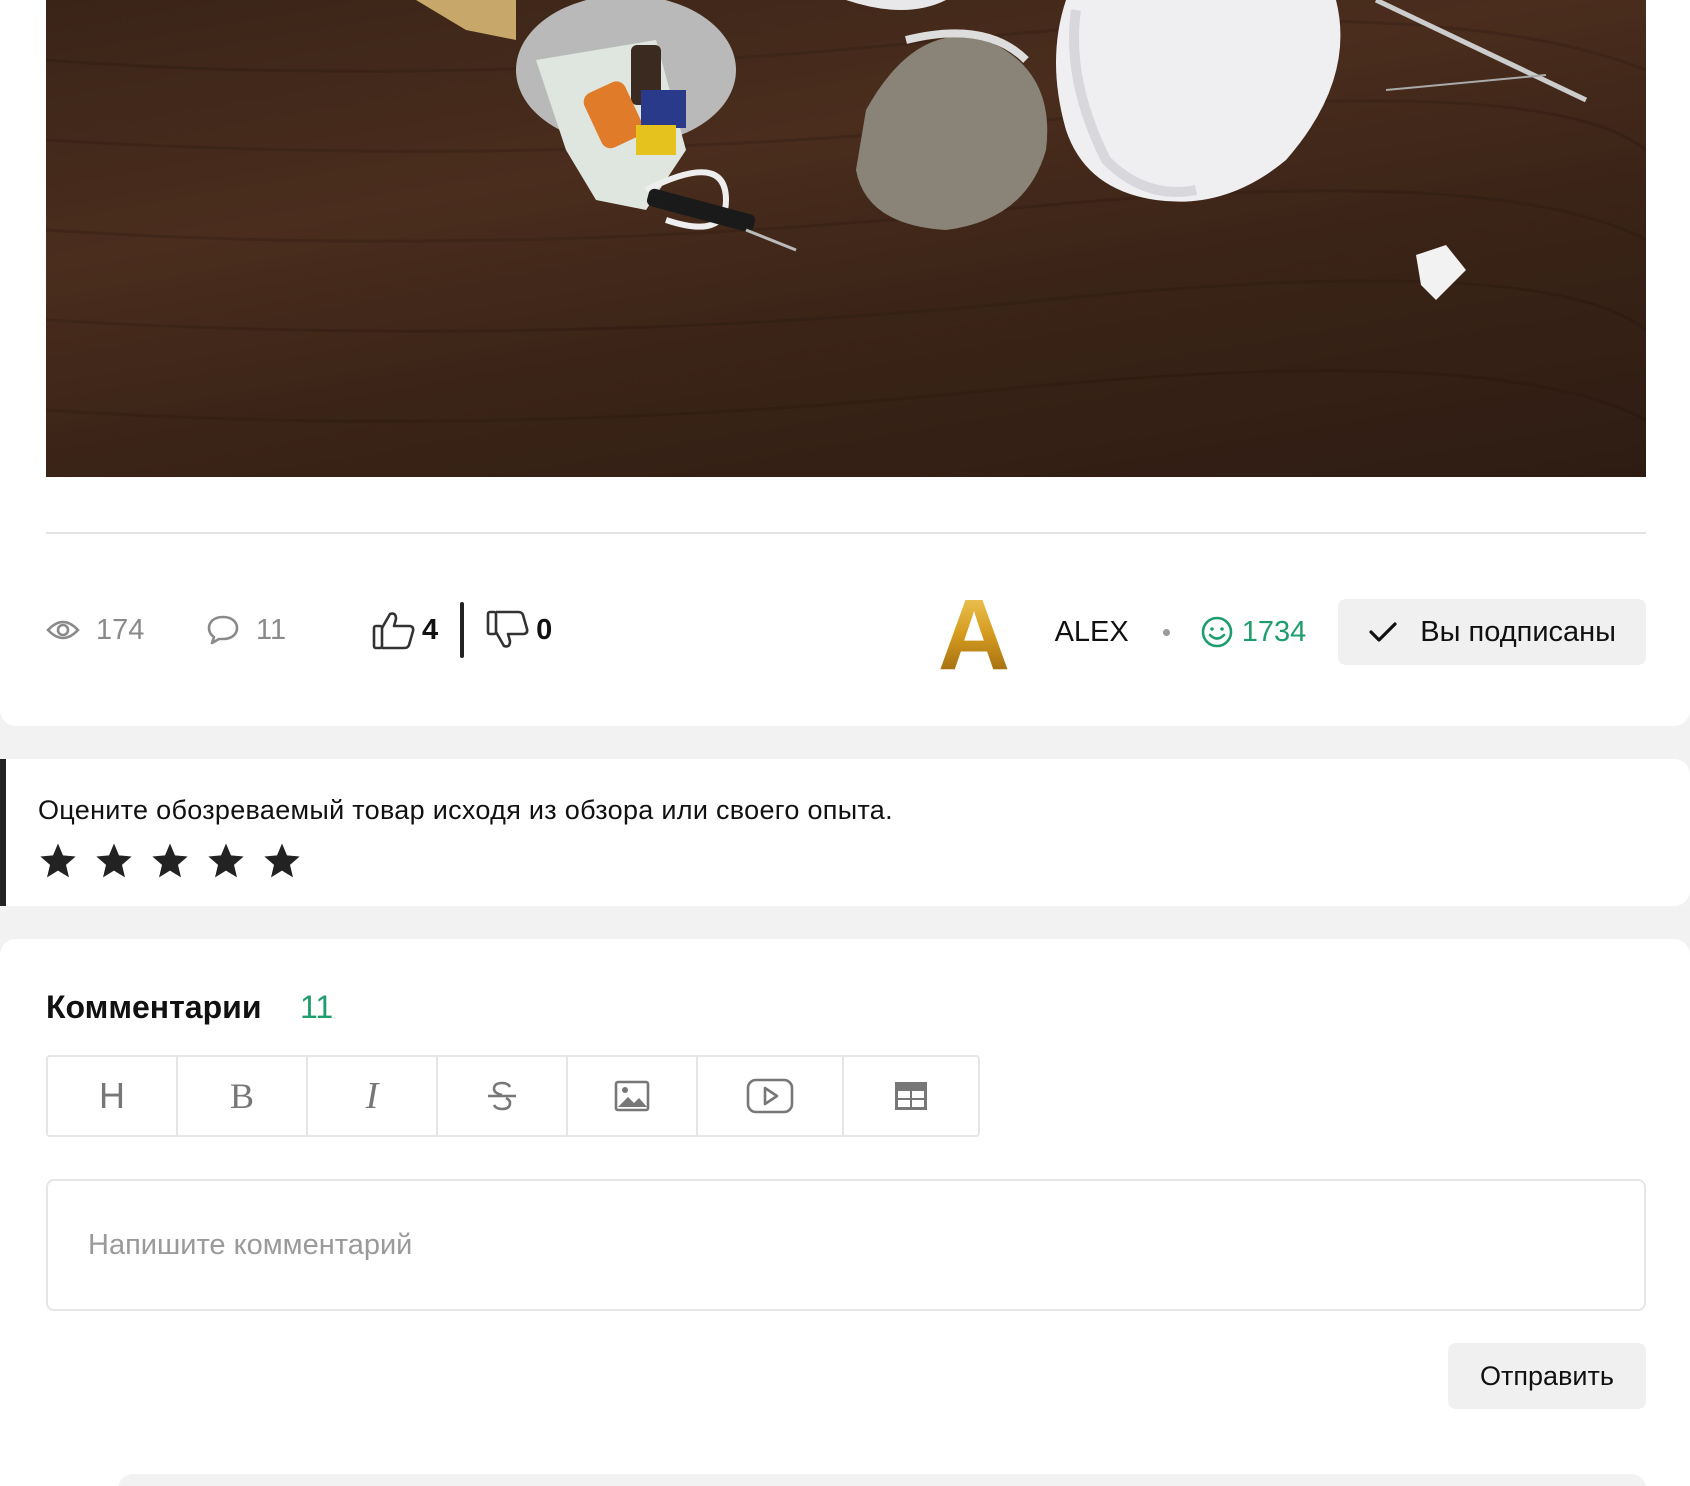  I want to click on avatar-letter: A, so click(973, 632).